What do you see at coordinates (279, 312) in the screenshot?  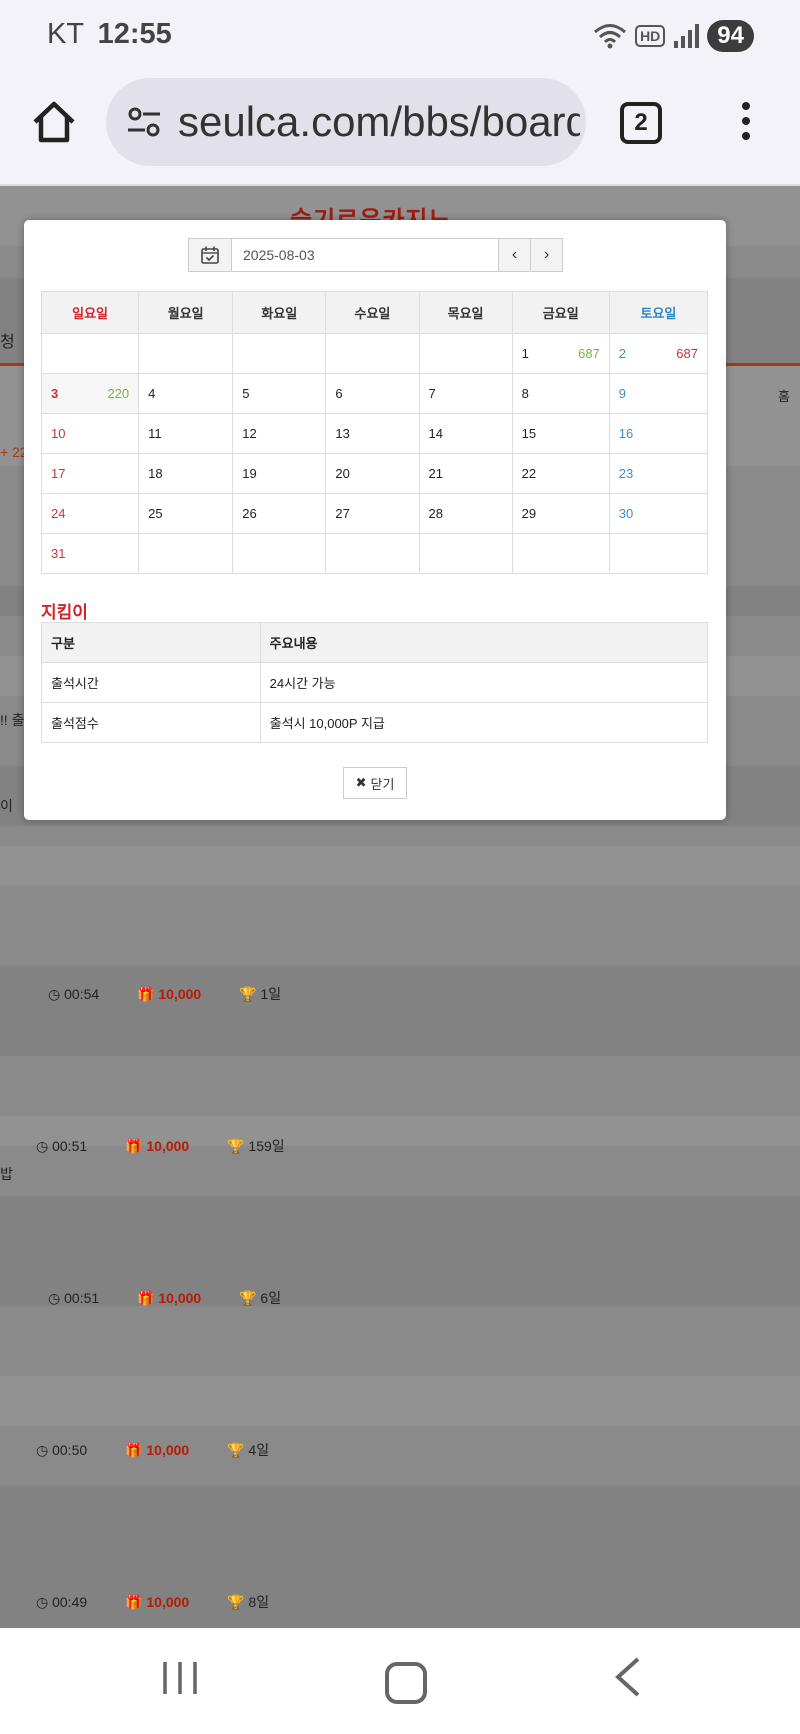 I see `weekday-tue: 화요일` at bounding box center [279, 312].